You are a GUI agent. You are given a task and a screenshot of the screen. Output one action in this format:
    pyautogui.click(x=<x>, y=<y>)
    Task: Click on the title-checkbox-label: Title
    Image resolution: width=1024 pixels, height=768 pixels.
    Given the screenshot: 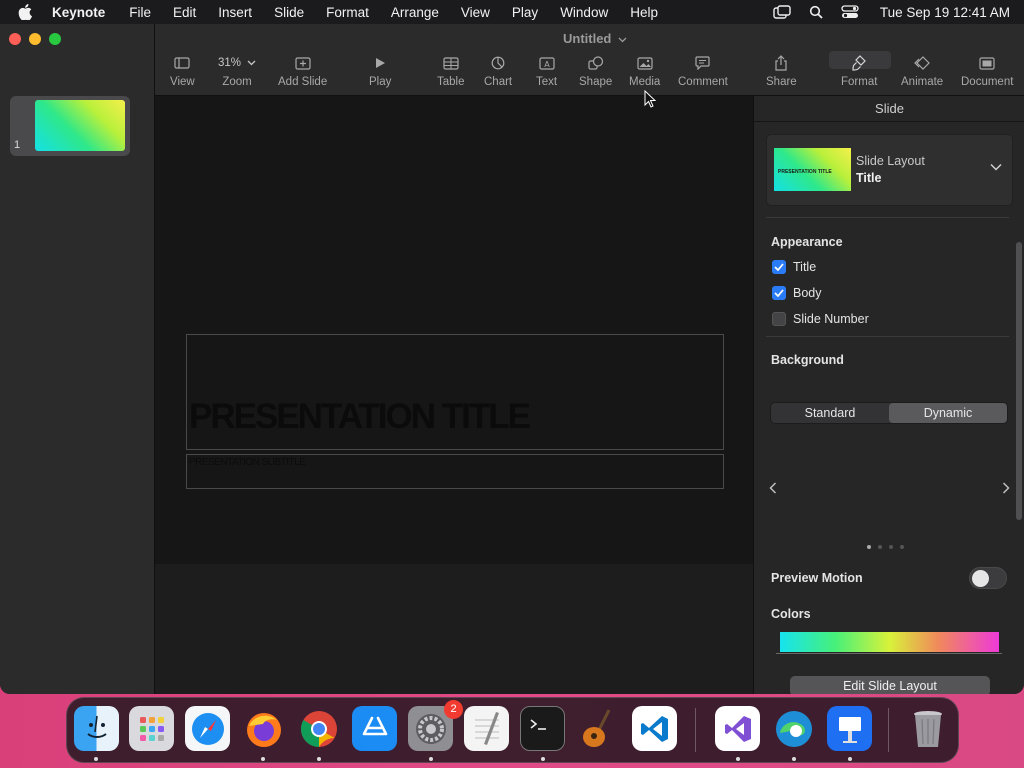 What is the action you would take?
    pyautogui.click(x=805, y=267)
    